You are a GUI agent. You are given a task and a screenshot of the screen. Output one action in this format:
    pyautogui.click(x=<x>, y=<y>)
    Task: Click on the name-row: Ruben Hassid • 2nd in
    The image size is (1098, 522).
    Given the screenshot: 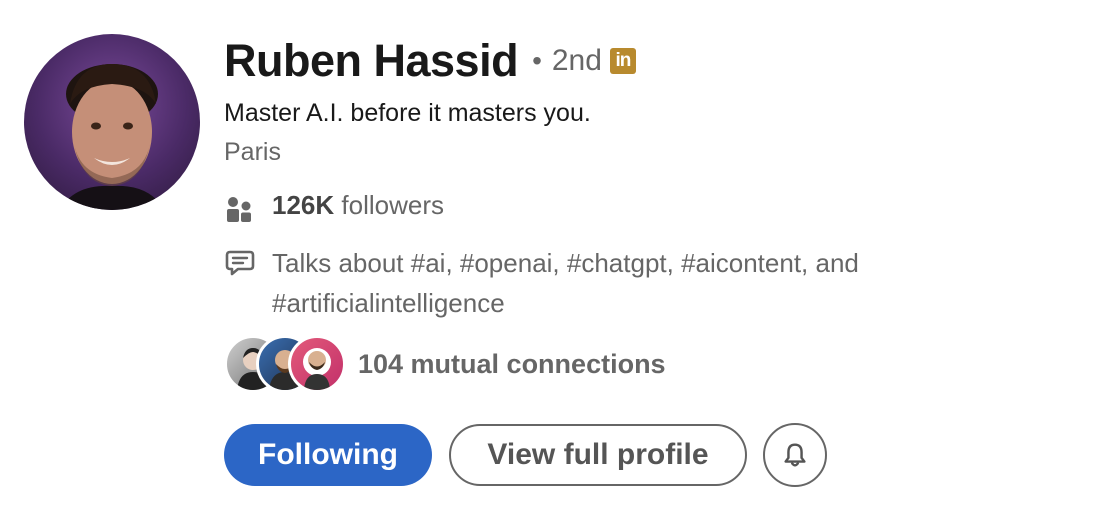 What is the action you would take?
    pyautogui.click(x=651, y=61)
    